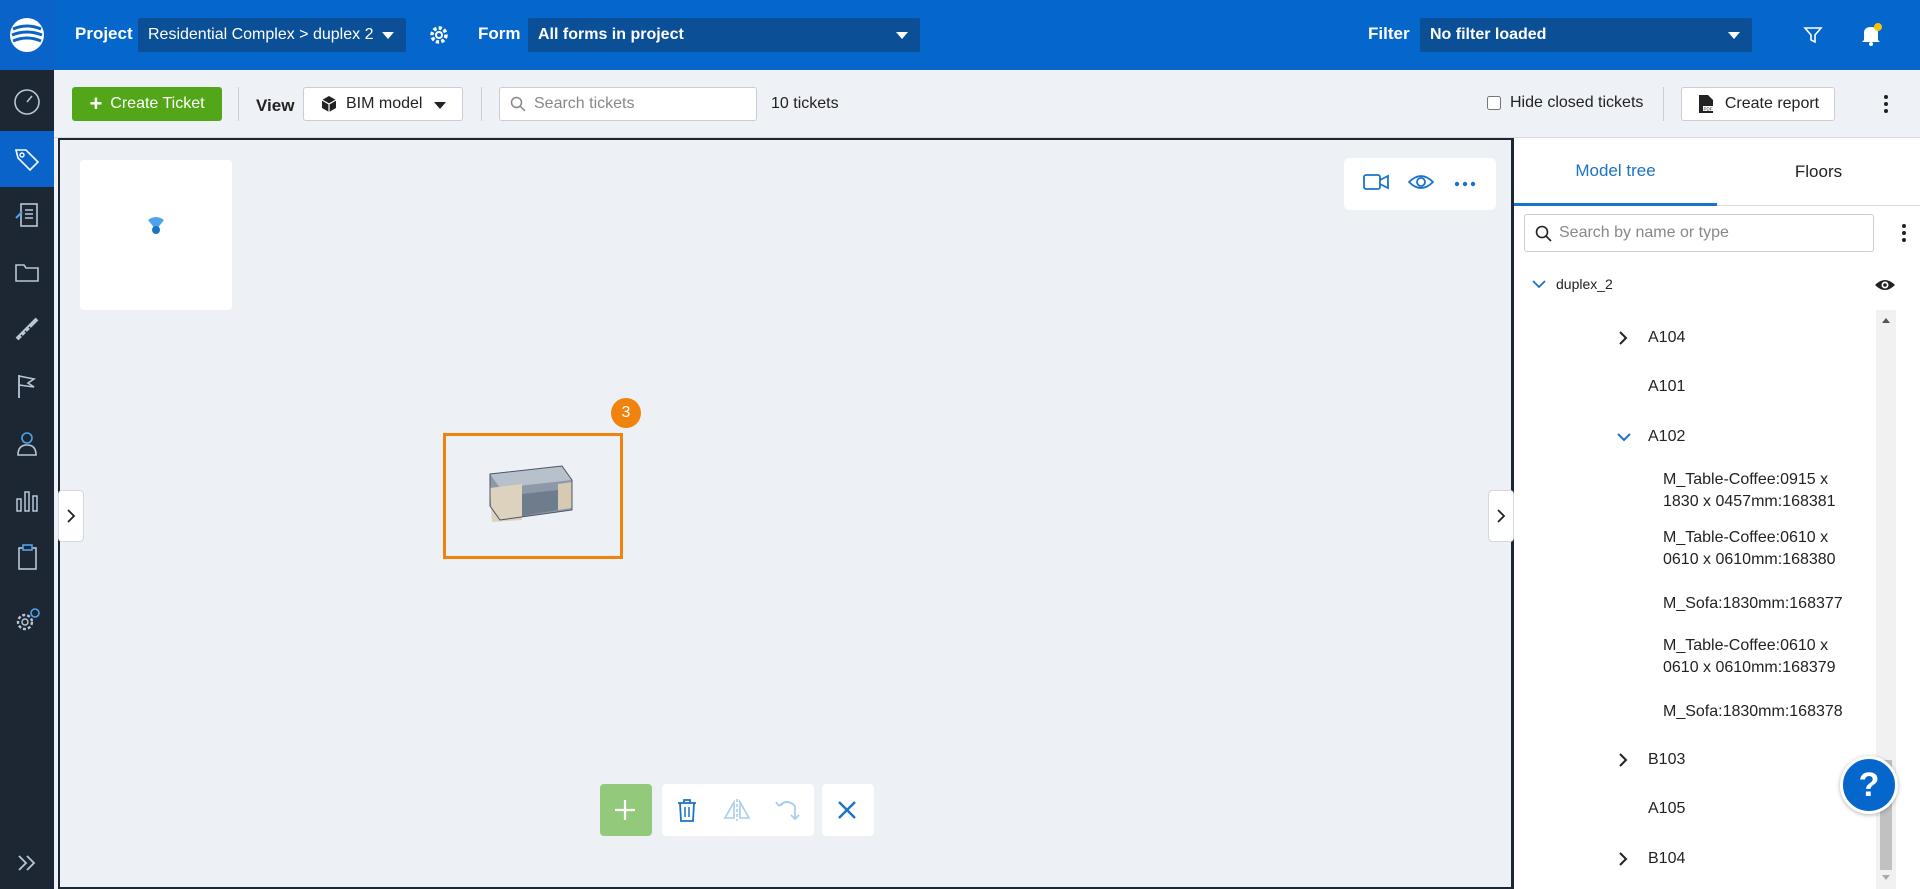 This screenshot has height=889, width=1920. I want to click on view-select: BIM model, so click(383, 104).